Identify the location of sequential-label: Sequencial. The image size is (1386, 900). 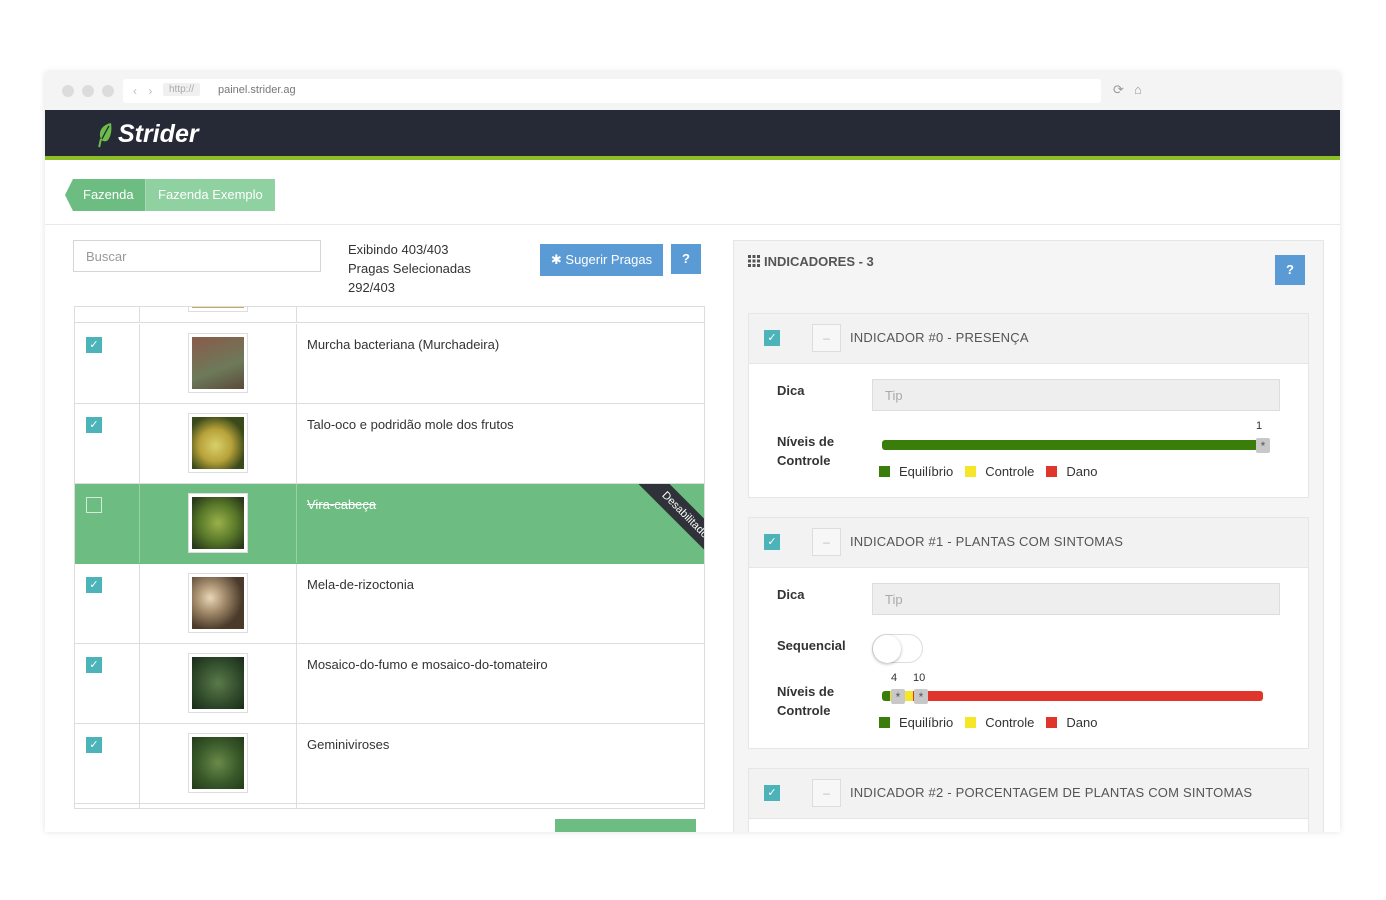
(811, 645).